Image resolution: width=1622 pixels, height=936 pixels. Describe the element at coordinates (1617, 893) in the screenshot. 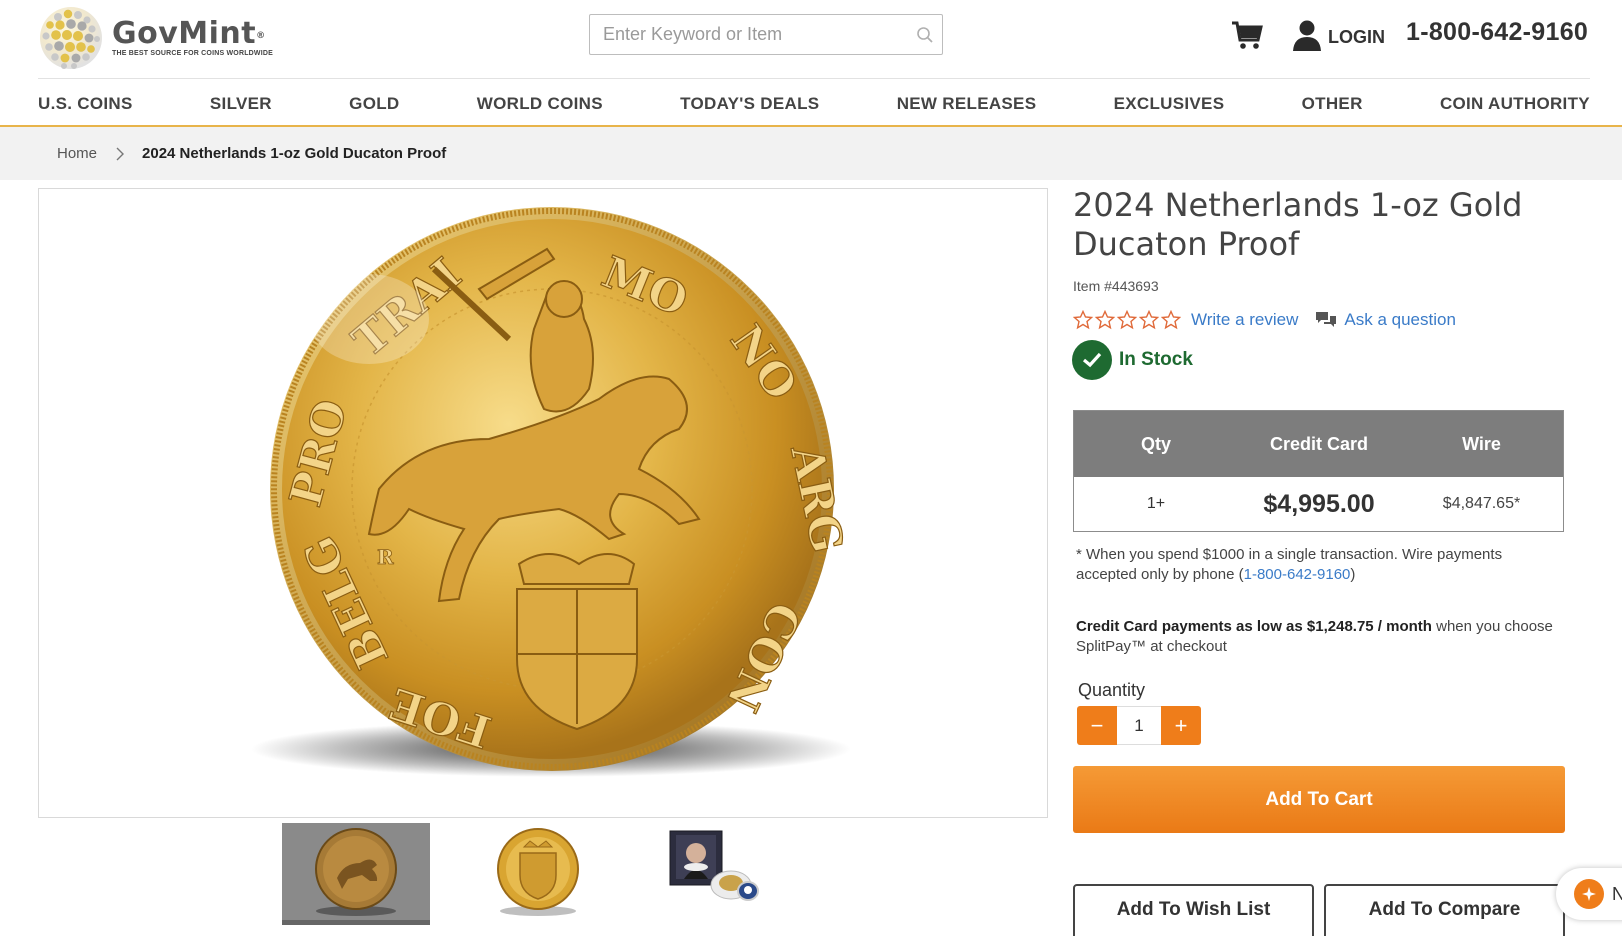

I see `chat-label: N` at that location.